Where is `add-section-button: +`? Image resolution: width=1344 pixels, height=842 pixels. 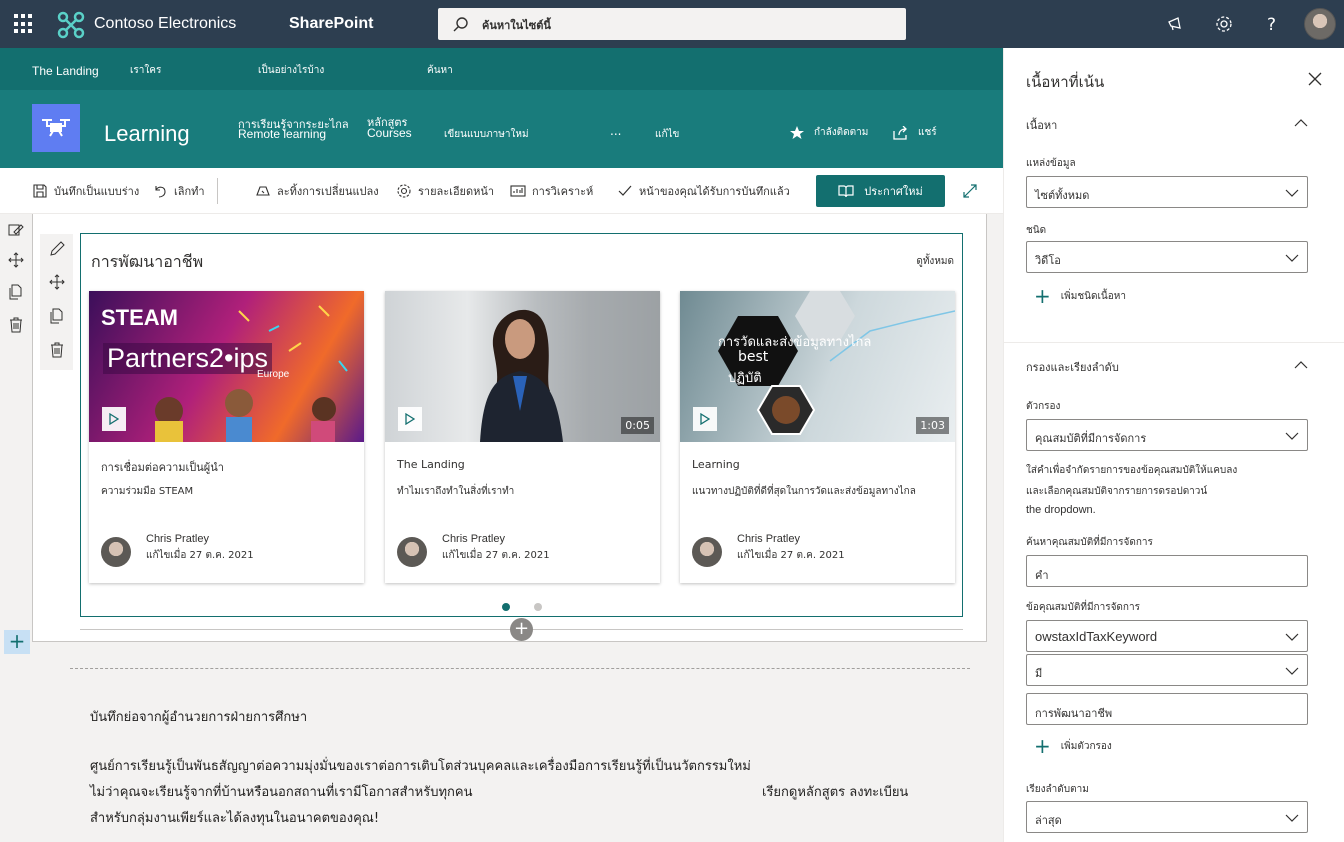
add-section-button: + is located at coordinates (17, 642).